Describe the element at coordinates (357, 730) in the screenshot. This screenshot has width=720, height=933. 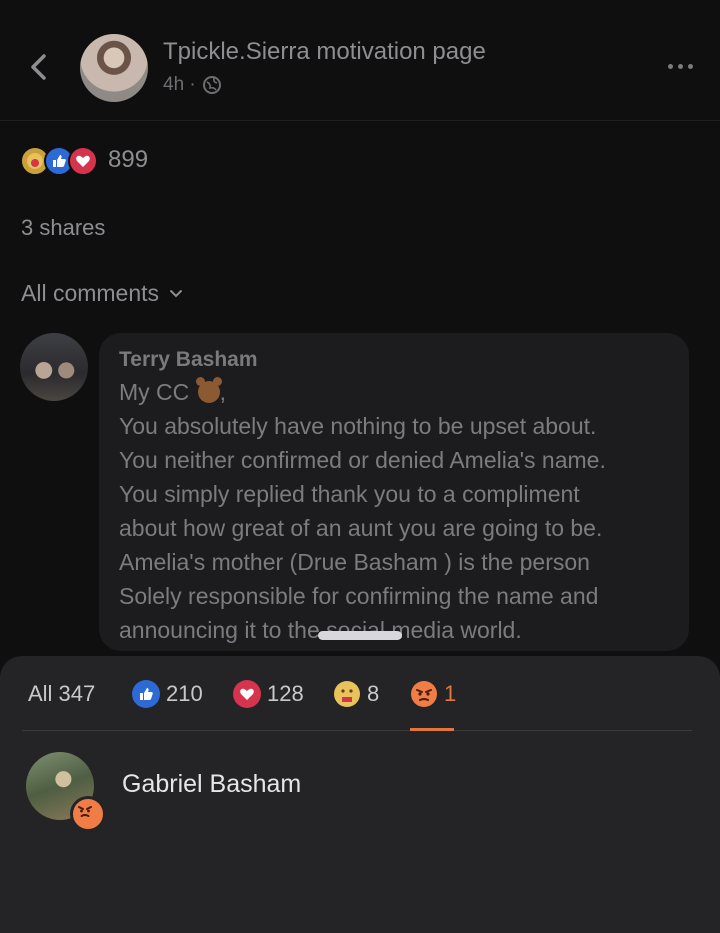
I see `tabs-divider` at that location.